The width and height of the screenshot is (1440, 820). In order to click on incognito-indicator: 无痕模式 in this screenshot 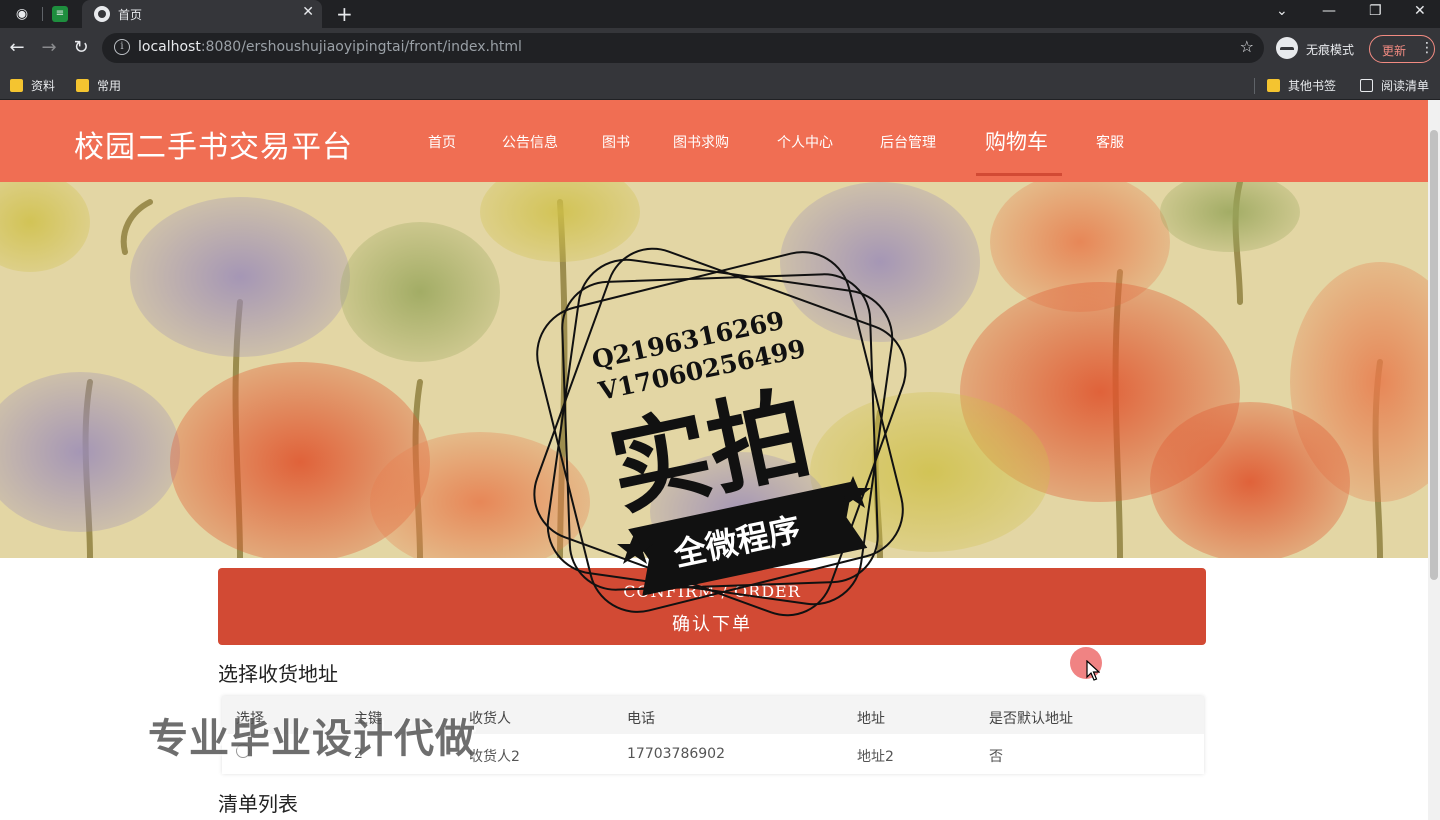, I will do `click(1320, 49)`.